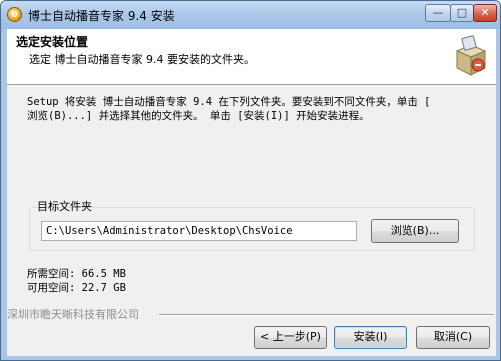 This screenshot has width=501, height=361. What do you see at coordinates (73, 314) in the screenshot?
I see `brand-text: 深圳市瞻天晰科技有限公司` at bounding box center [73, 314].